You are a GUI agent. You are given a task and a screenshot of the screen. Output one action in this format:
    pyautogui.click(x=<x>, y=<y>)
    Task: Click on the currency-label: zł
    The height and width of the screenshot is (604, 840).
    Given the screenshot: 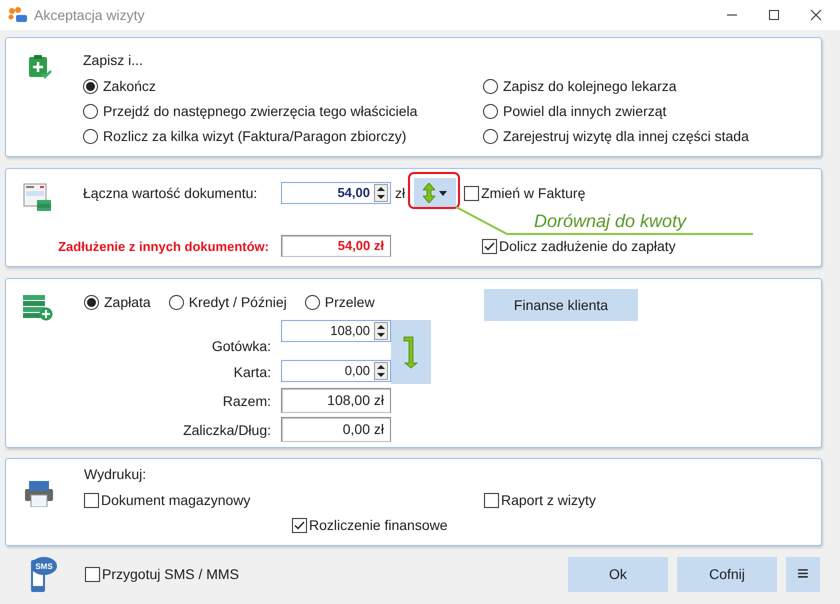 What is the action you would take?
    pyautogui.click(x=400, y=193)
    